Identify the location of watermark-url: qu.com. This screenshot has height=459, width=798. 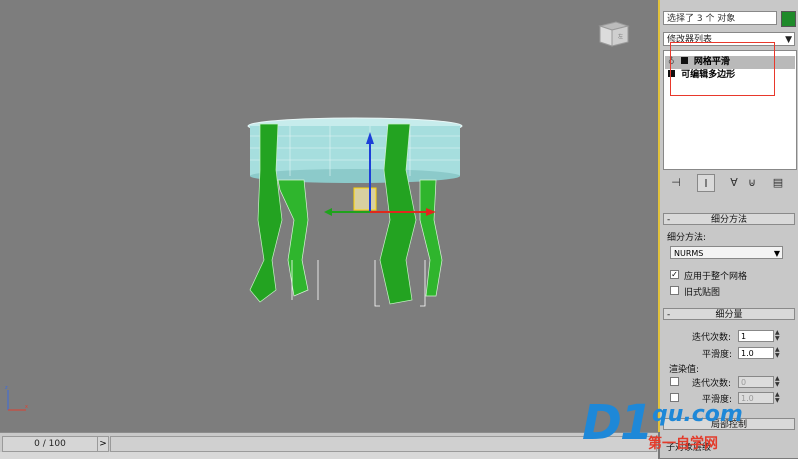
(697, 414).